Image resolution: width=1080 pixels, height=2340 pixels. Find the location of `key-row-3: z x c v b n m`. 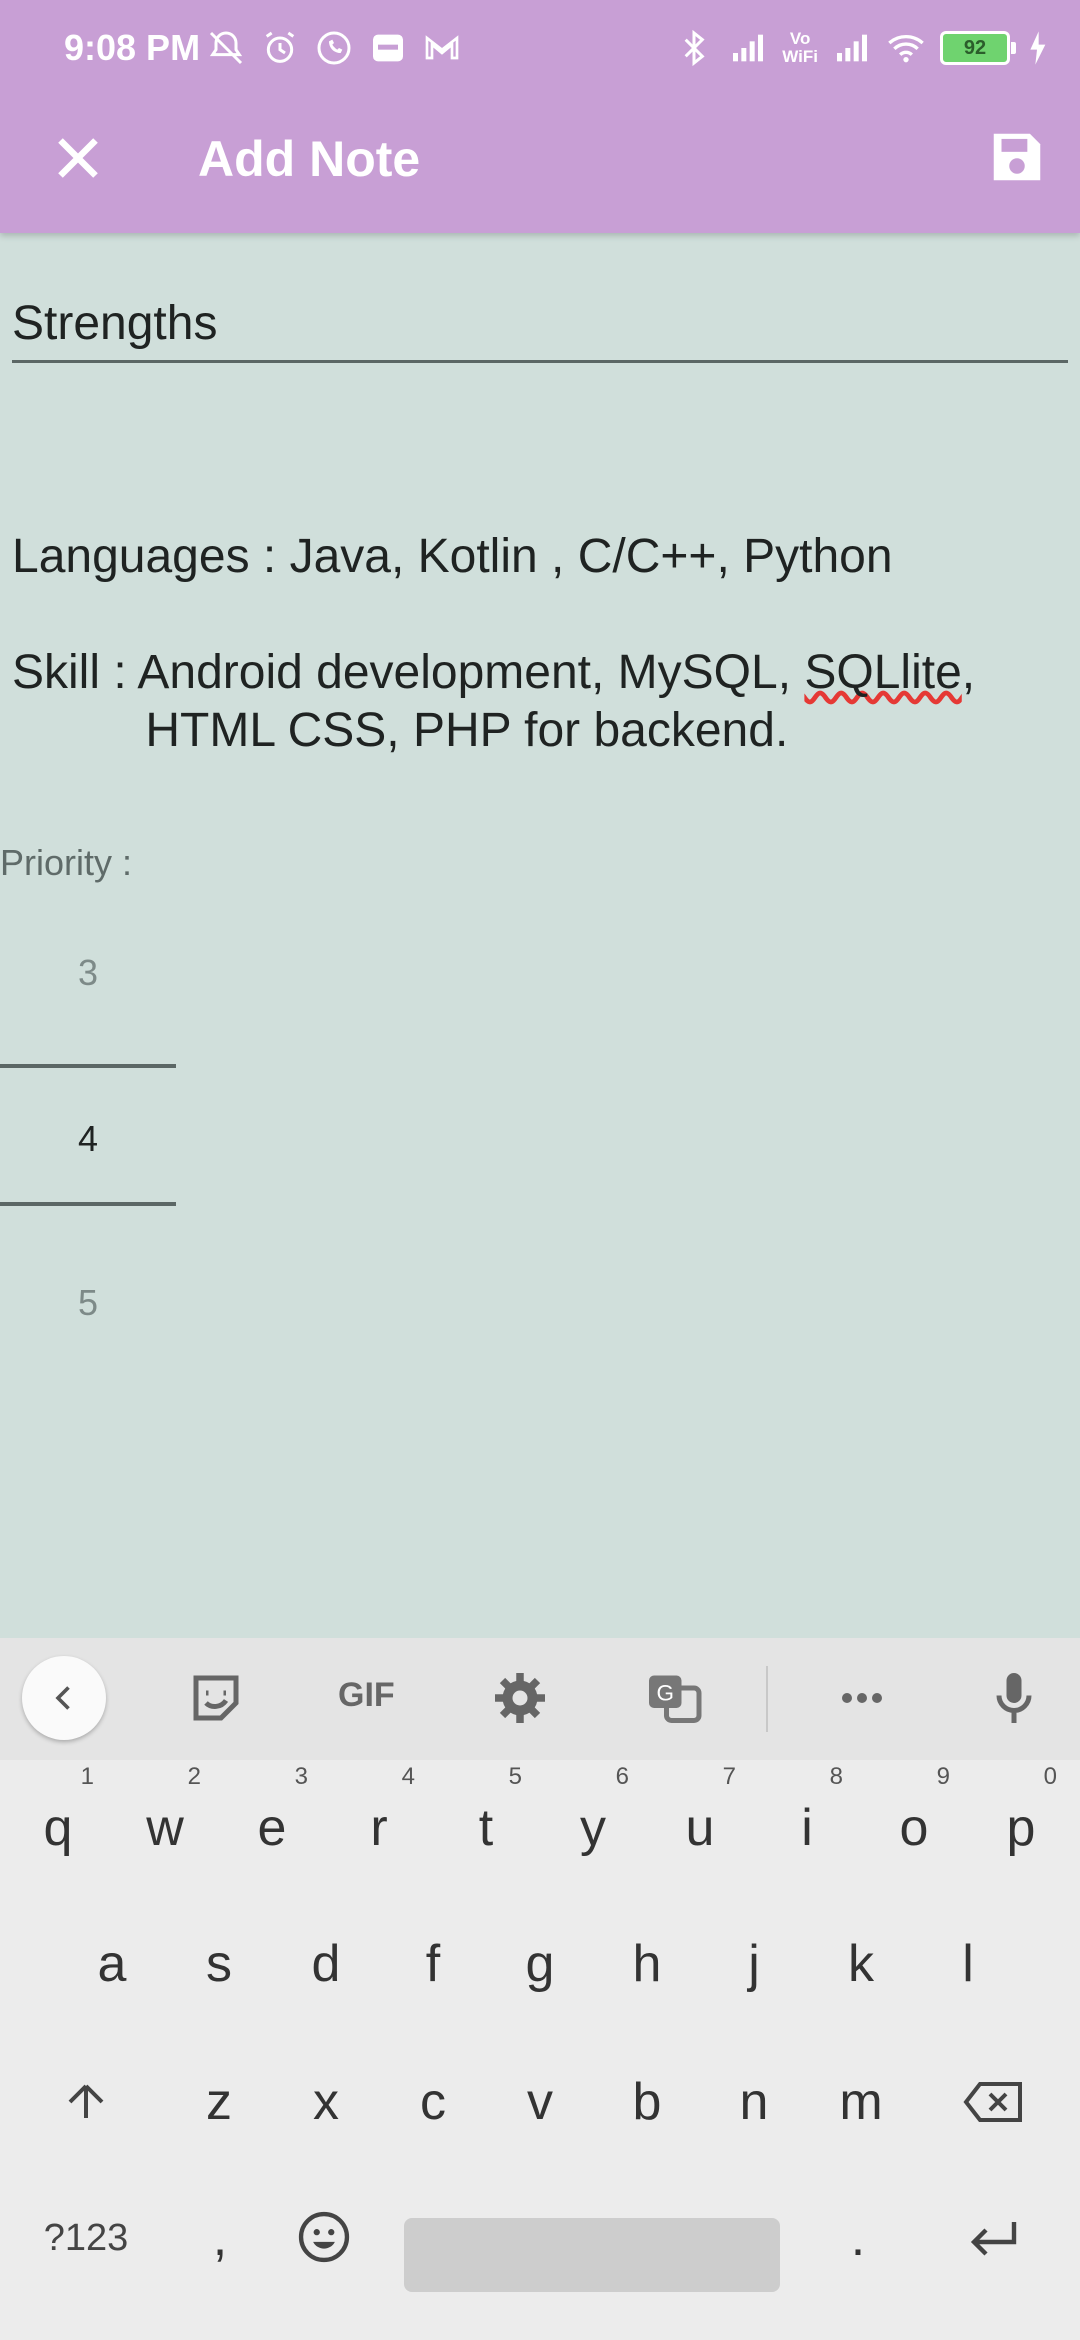

key-row-3: z x c v b n m is located at coordinates (540, 2110).